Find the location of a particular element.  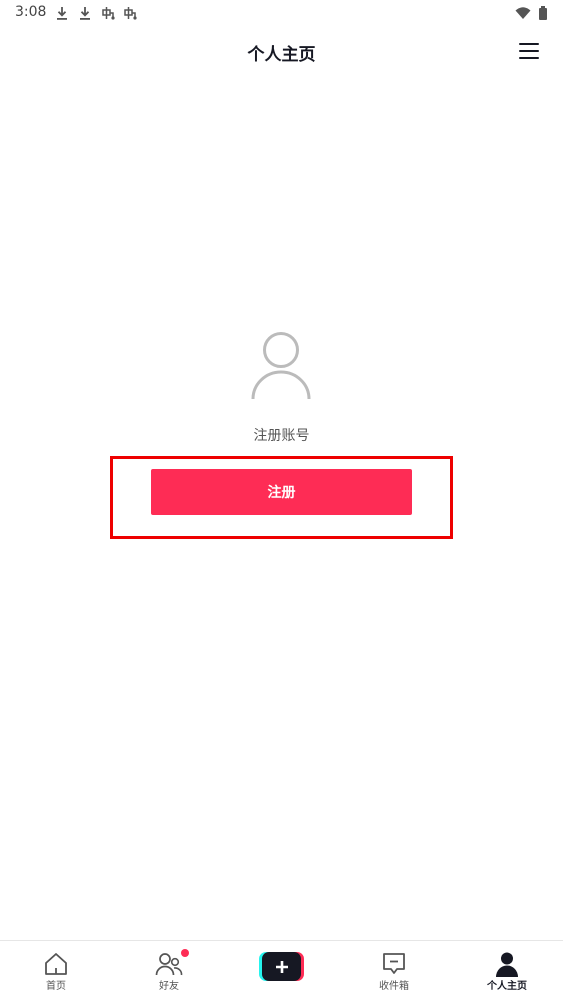

register-button: 注册 is located at coordinates (281, 492).